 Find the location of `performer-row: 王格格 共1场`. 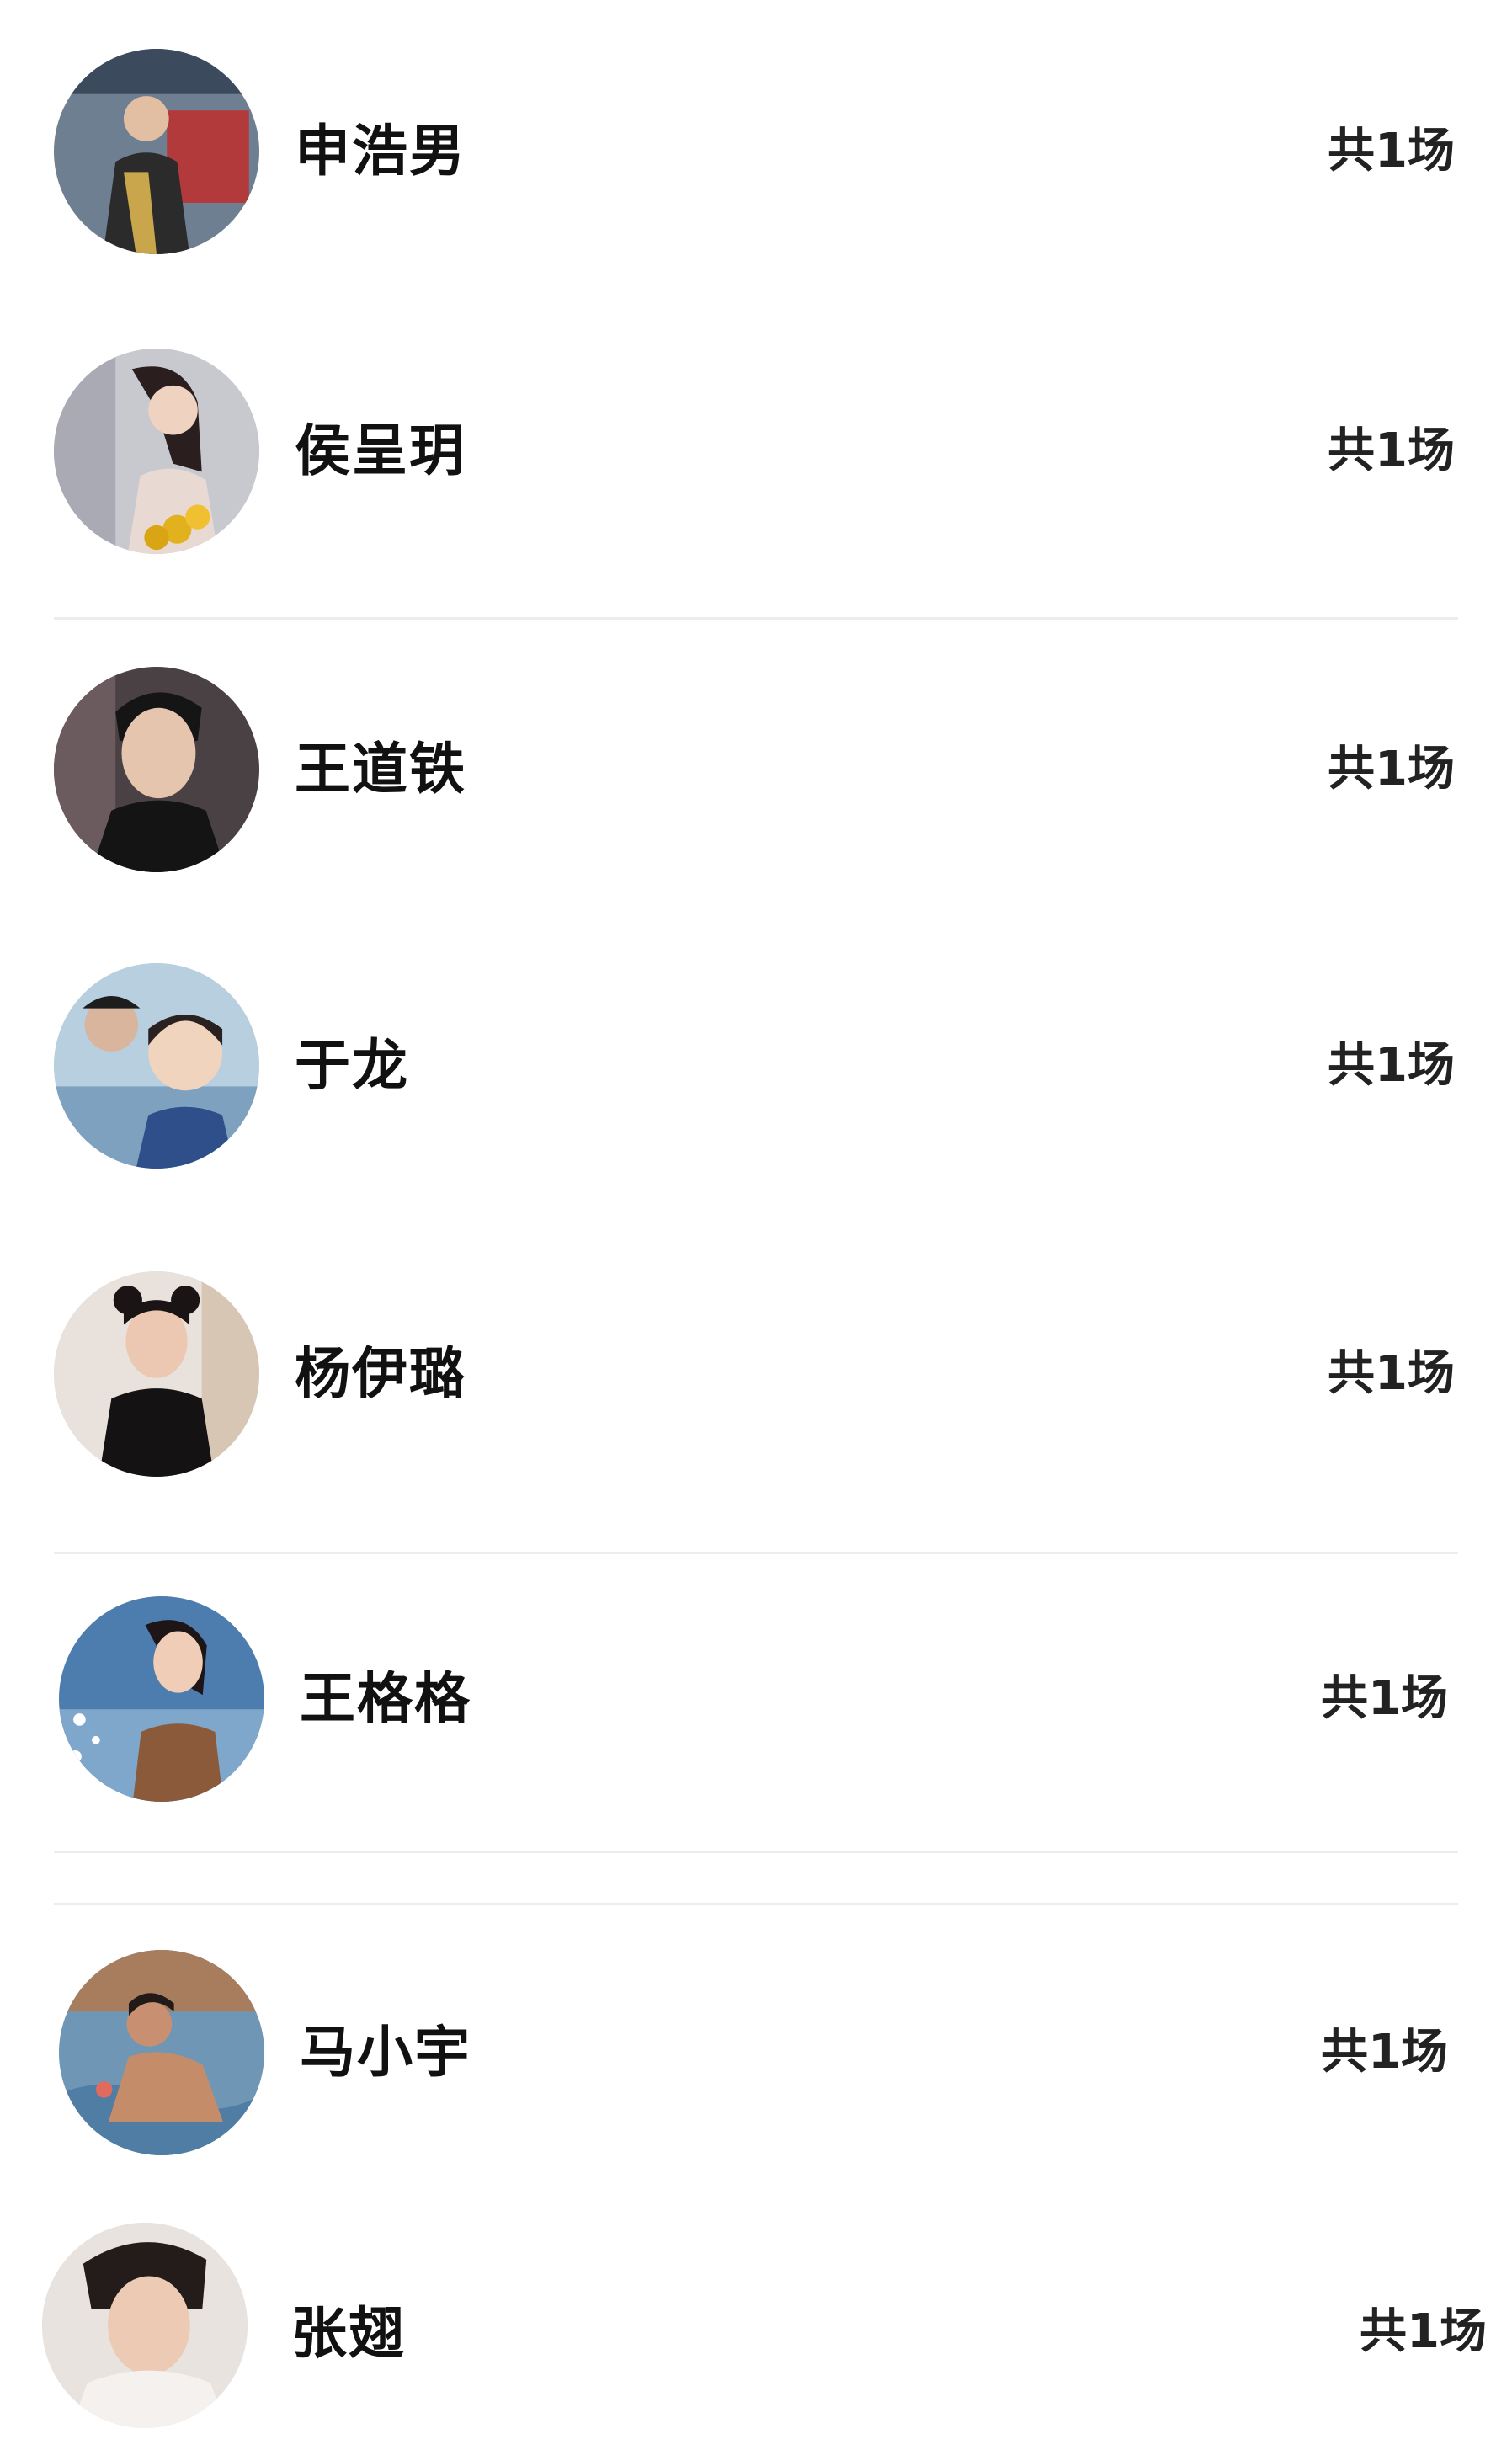

performer-row: 王格格 共1场 is located at coordinates (756, 1697).